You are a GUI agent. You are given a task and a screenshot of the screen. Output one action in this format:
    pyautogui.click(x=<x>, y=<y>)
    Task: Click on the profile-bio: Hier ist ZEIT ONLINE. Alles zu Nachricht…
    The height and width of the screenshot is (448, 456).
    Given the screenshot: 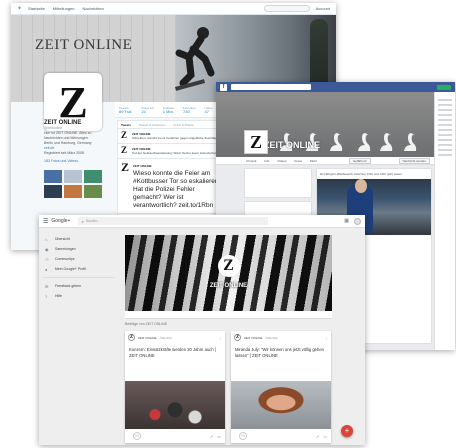 What is the action you would take?
    pyautogui.click(x=68, y=135)
    